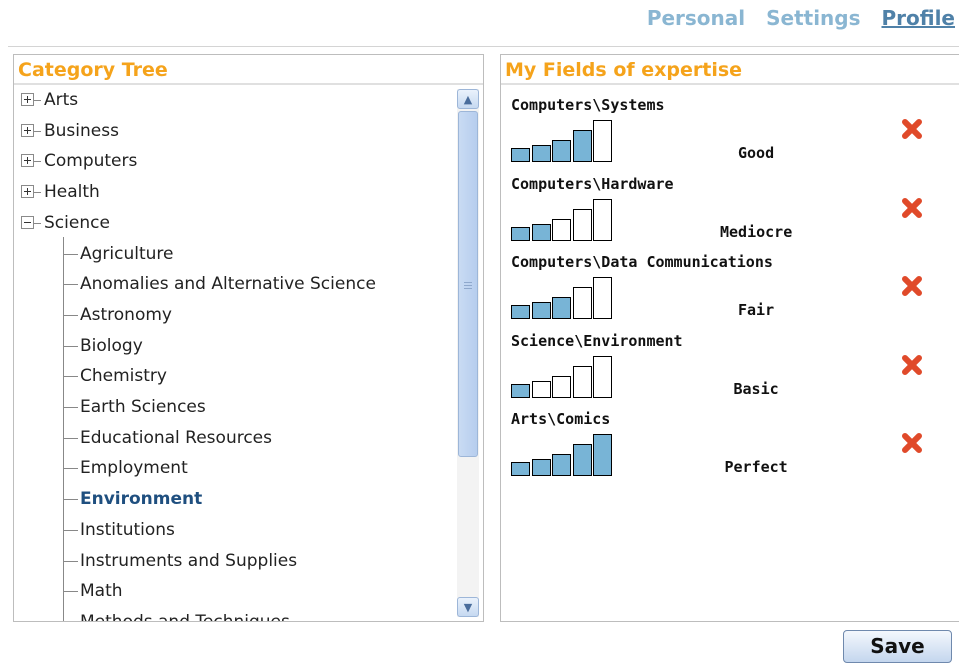 The image size is (959, 663). Describe the element at coordinates (731, 292) in the screenshot. I see `expertise-item: Computers\Data Communications Fair` at that location.